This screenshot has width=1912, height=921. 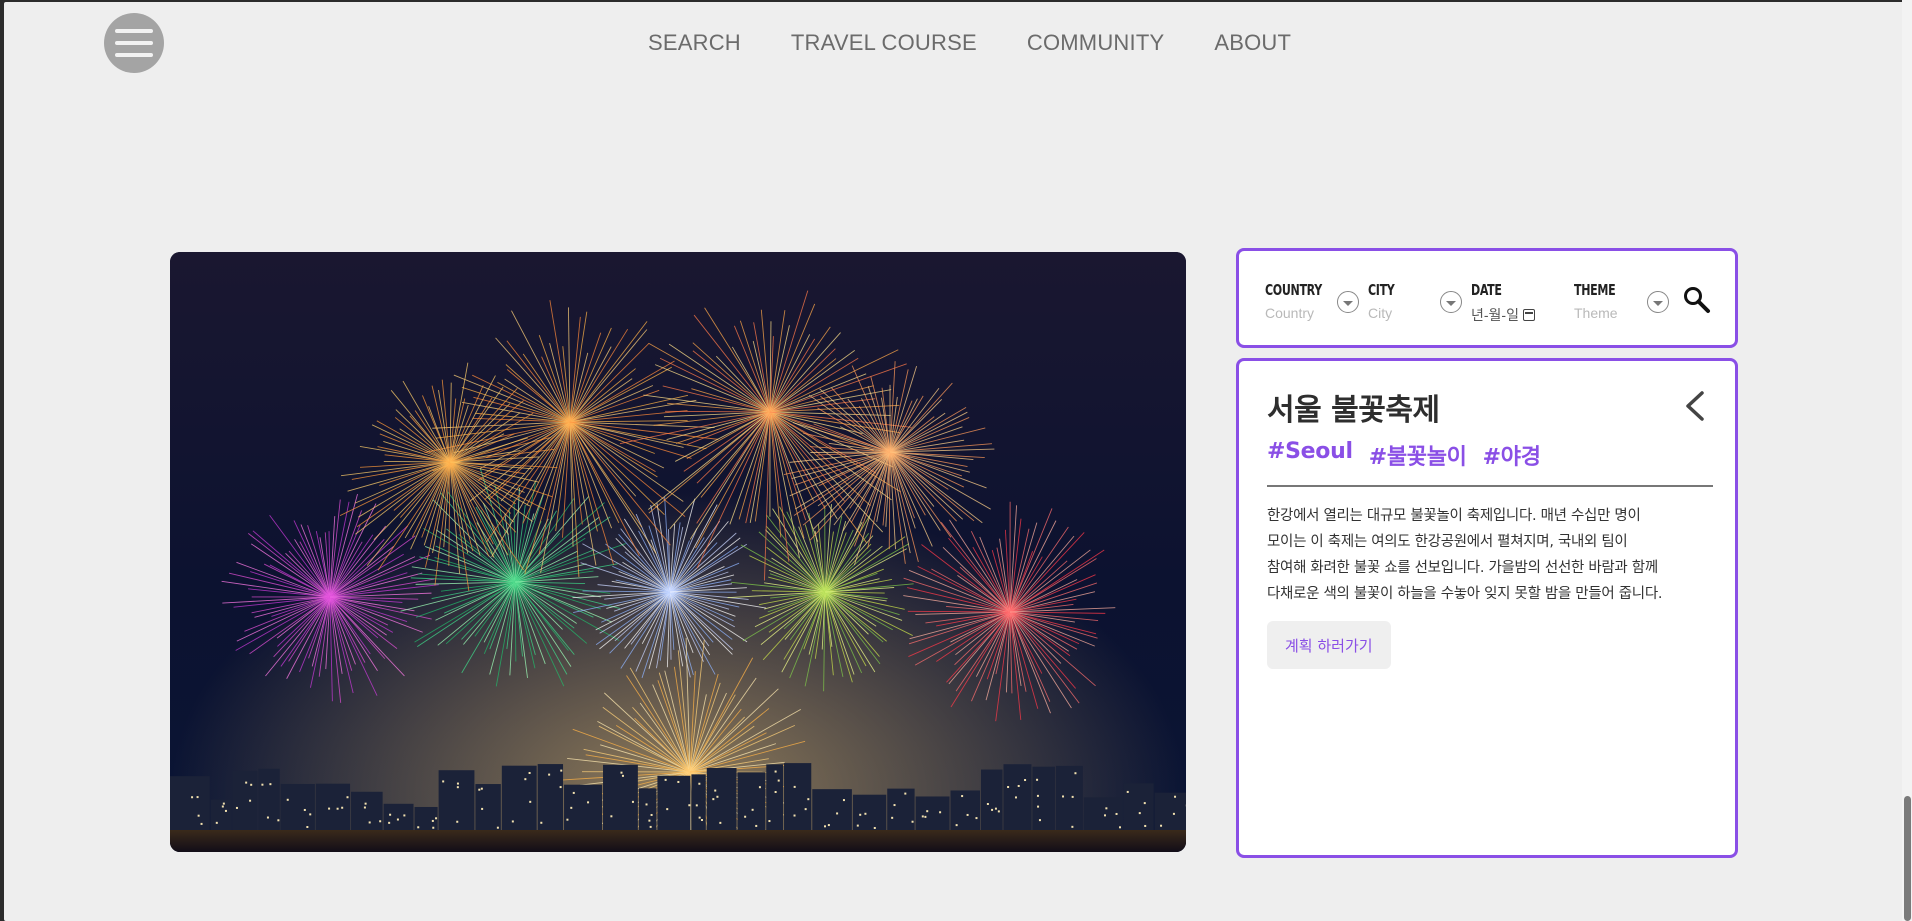 What do you see at coordinates (1310, 455) in the screenshot?
I see `tag-seoul: #Seoul` at bounding box center [1310, 455].